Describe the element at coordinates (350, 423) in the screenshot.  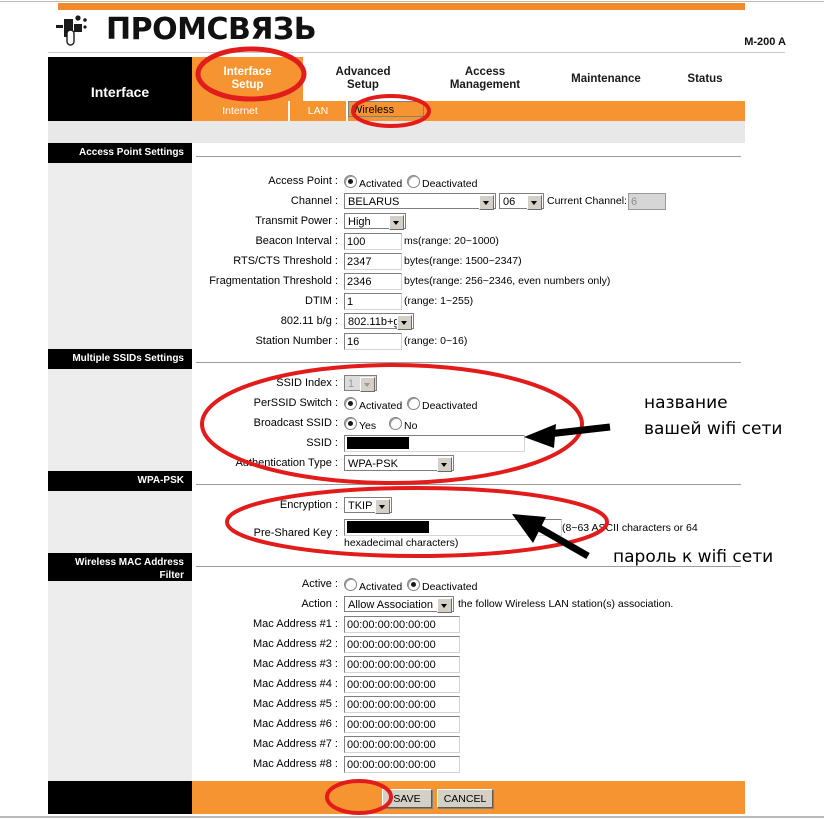
I see `radio-broadcast-ssid-yes` at that location.